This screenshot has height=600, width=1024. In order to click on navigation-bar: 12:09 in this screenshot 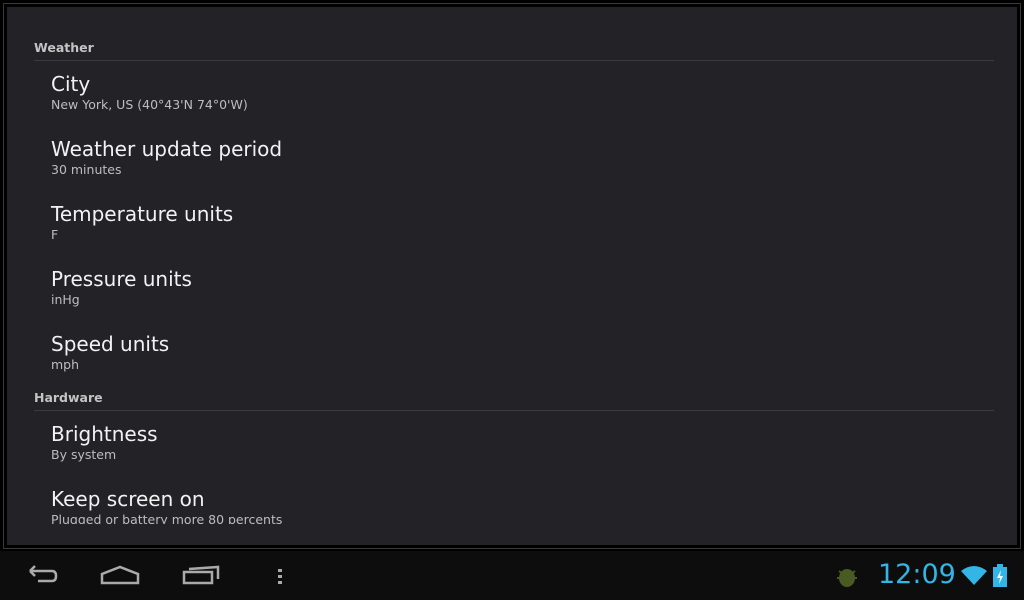, I will do `click(512, 575)`.